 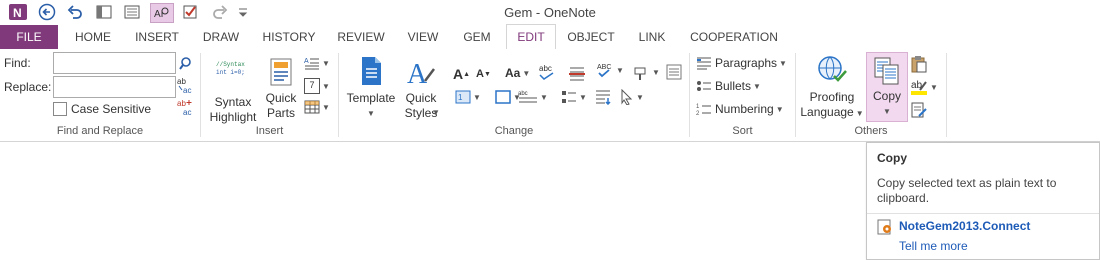 I want to click on find-search-icon, so click(x=185, y=64).